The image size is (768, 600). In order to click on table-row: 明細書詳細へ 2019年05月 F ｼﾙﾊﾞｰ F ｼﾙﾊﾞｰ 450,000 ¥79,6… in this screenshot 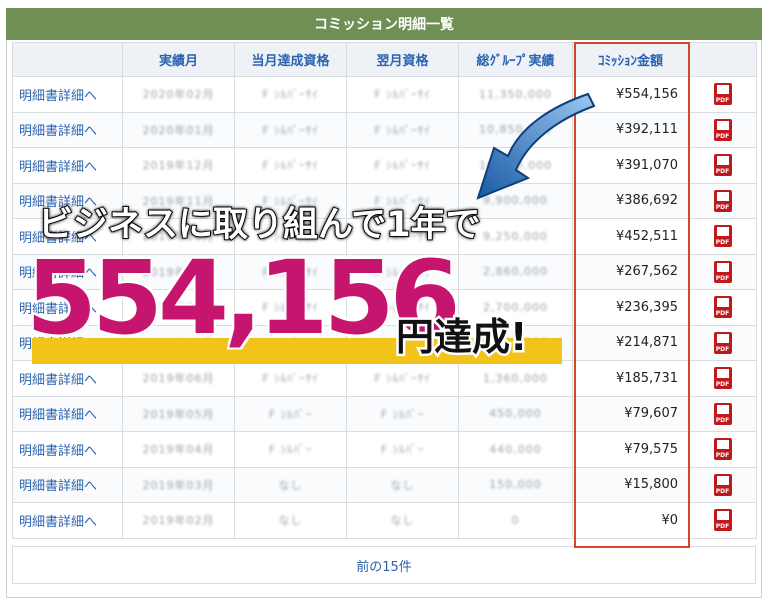, I will do `click(384, 413)`.